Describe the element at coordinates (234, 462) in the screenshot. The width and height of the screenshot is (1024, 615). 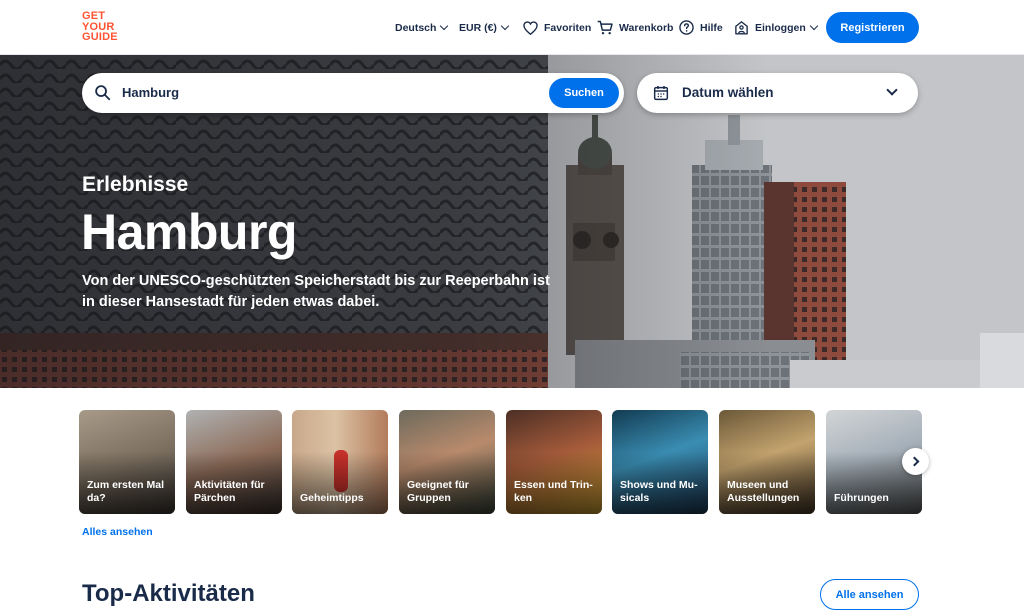
I see `category-card: Aktivitäten für Pärchen` at that location.